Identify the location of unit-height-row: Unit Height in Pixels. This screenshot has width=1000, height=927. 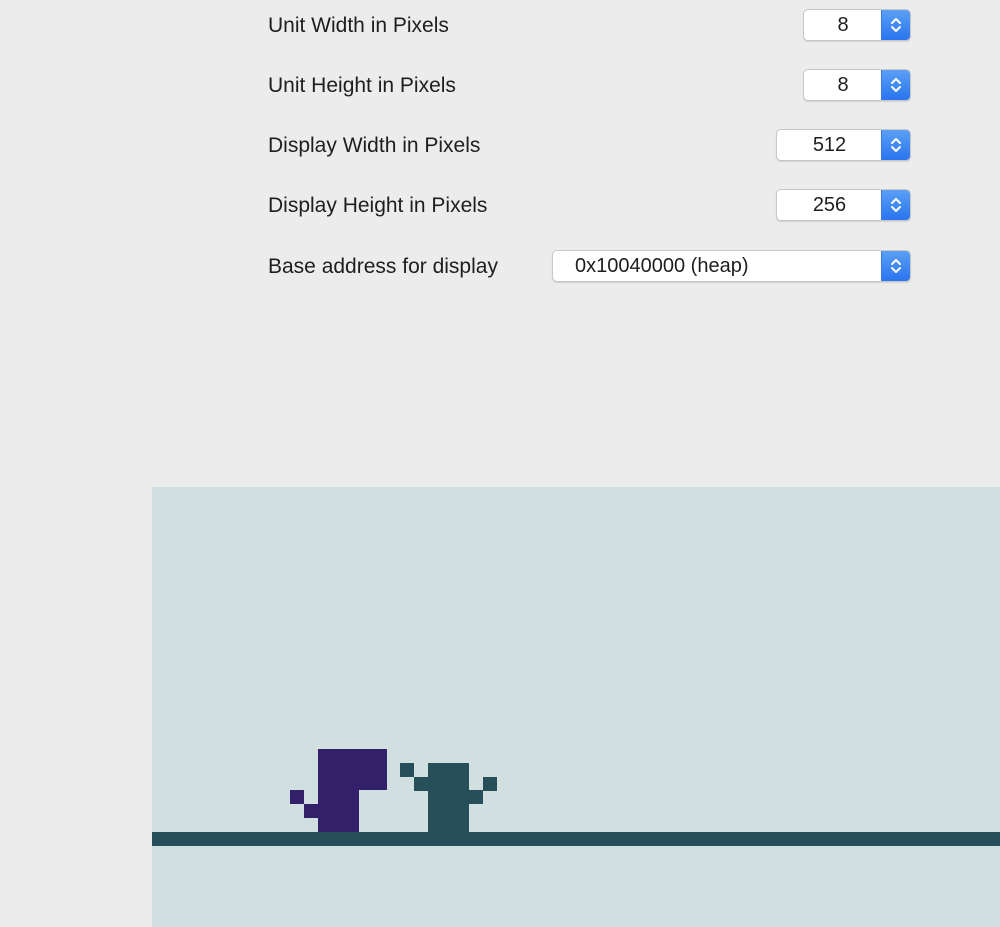
(362, 86).